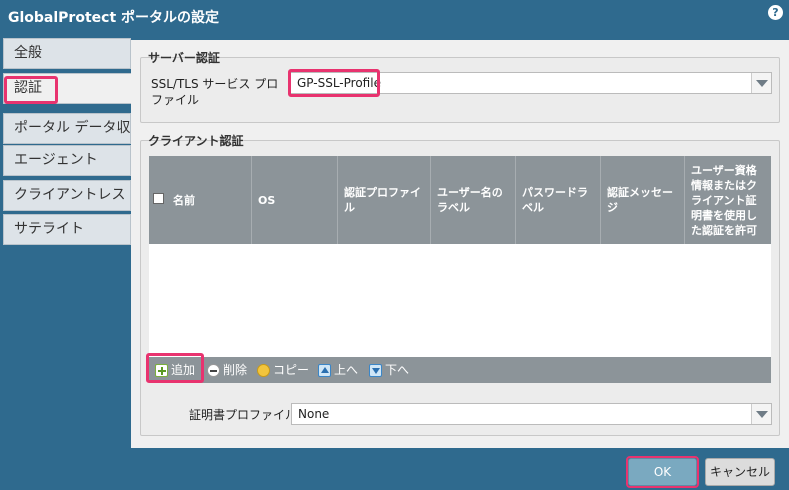 Image resolution: width=789 pixels, height=490 pixels. I want to click on copy-button: コピー, so click(283, 370).